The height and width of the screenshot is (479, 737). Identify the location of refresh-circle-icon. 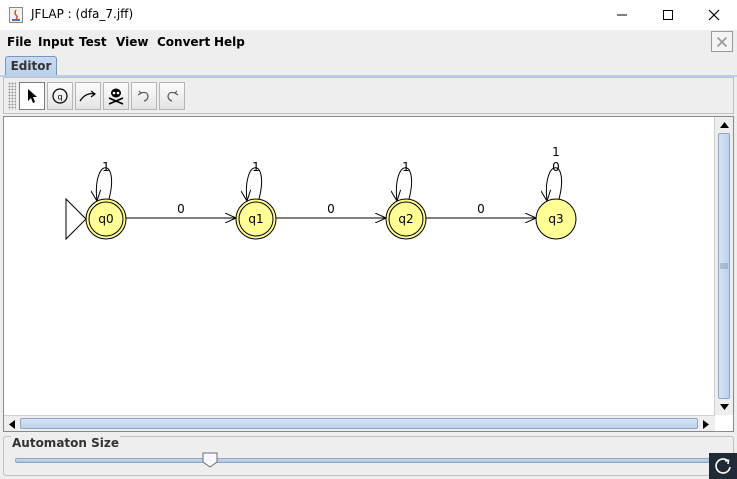
(723, 466).